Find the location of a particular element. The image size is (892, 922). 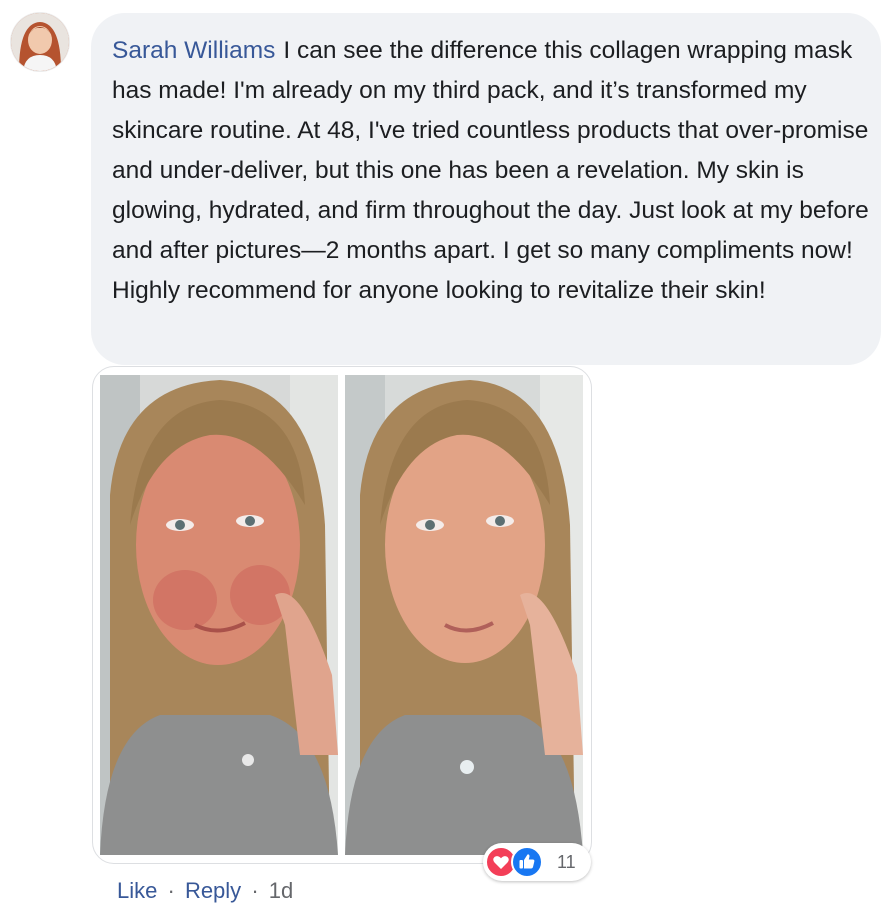

avatar is located at coordinates (40, 42).